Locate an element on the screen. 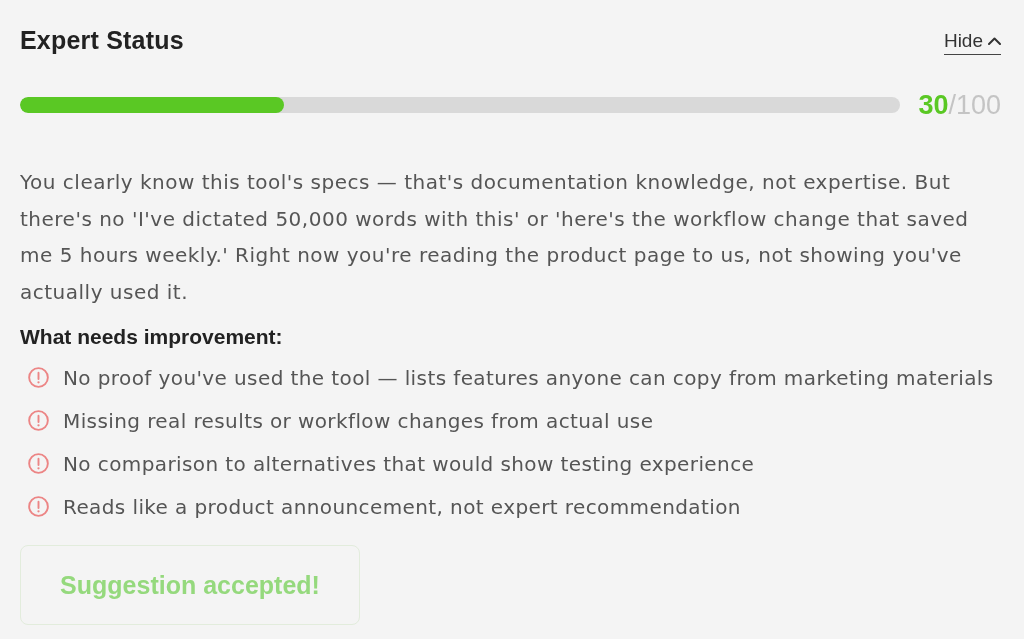 The width and height of the screenshot is (1024, 639). improvements-heading: What needs improvement: is located at coordinates (152, 337).